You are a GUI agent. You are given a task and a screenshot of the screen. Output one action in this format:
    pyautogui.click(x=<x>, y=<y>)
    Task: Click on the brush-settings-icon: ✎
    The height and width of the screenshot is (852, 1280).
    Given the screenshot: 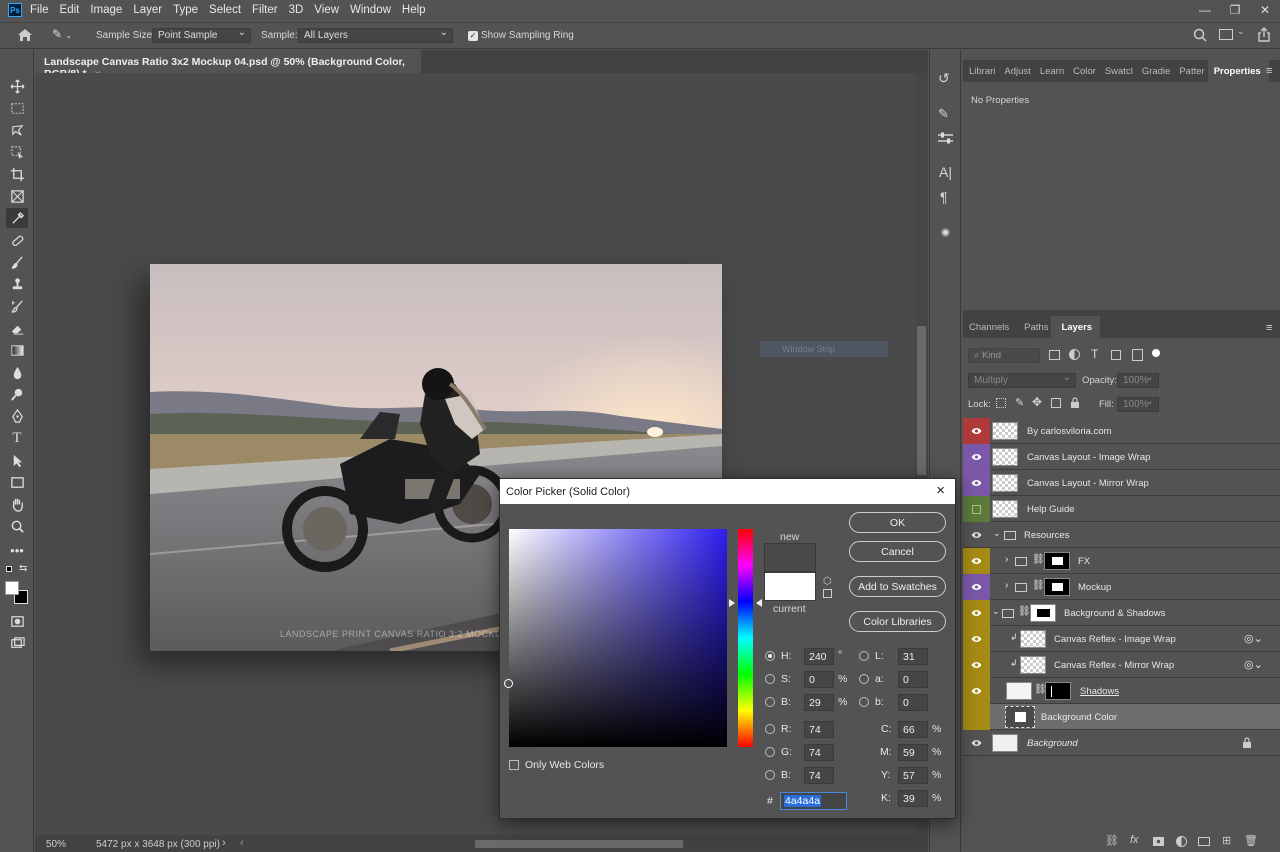 What is the action you would take?
    pyautogui.click(x=943, y=114)
    